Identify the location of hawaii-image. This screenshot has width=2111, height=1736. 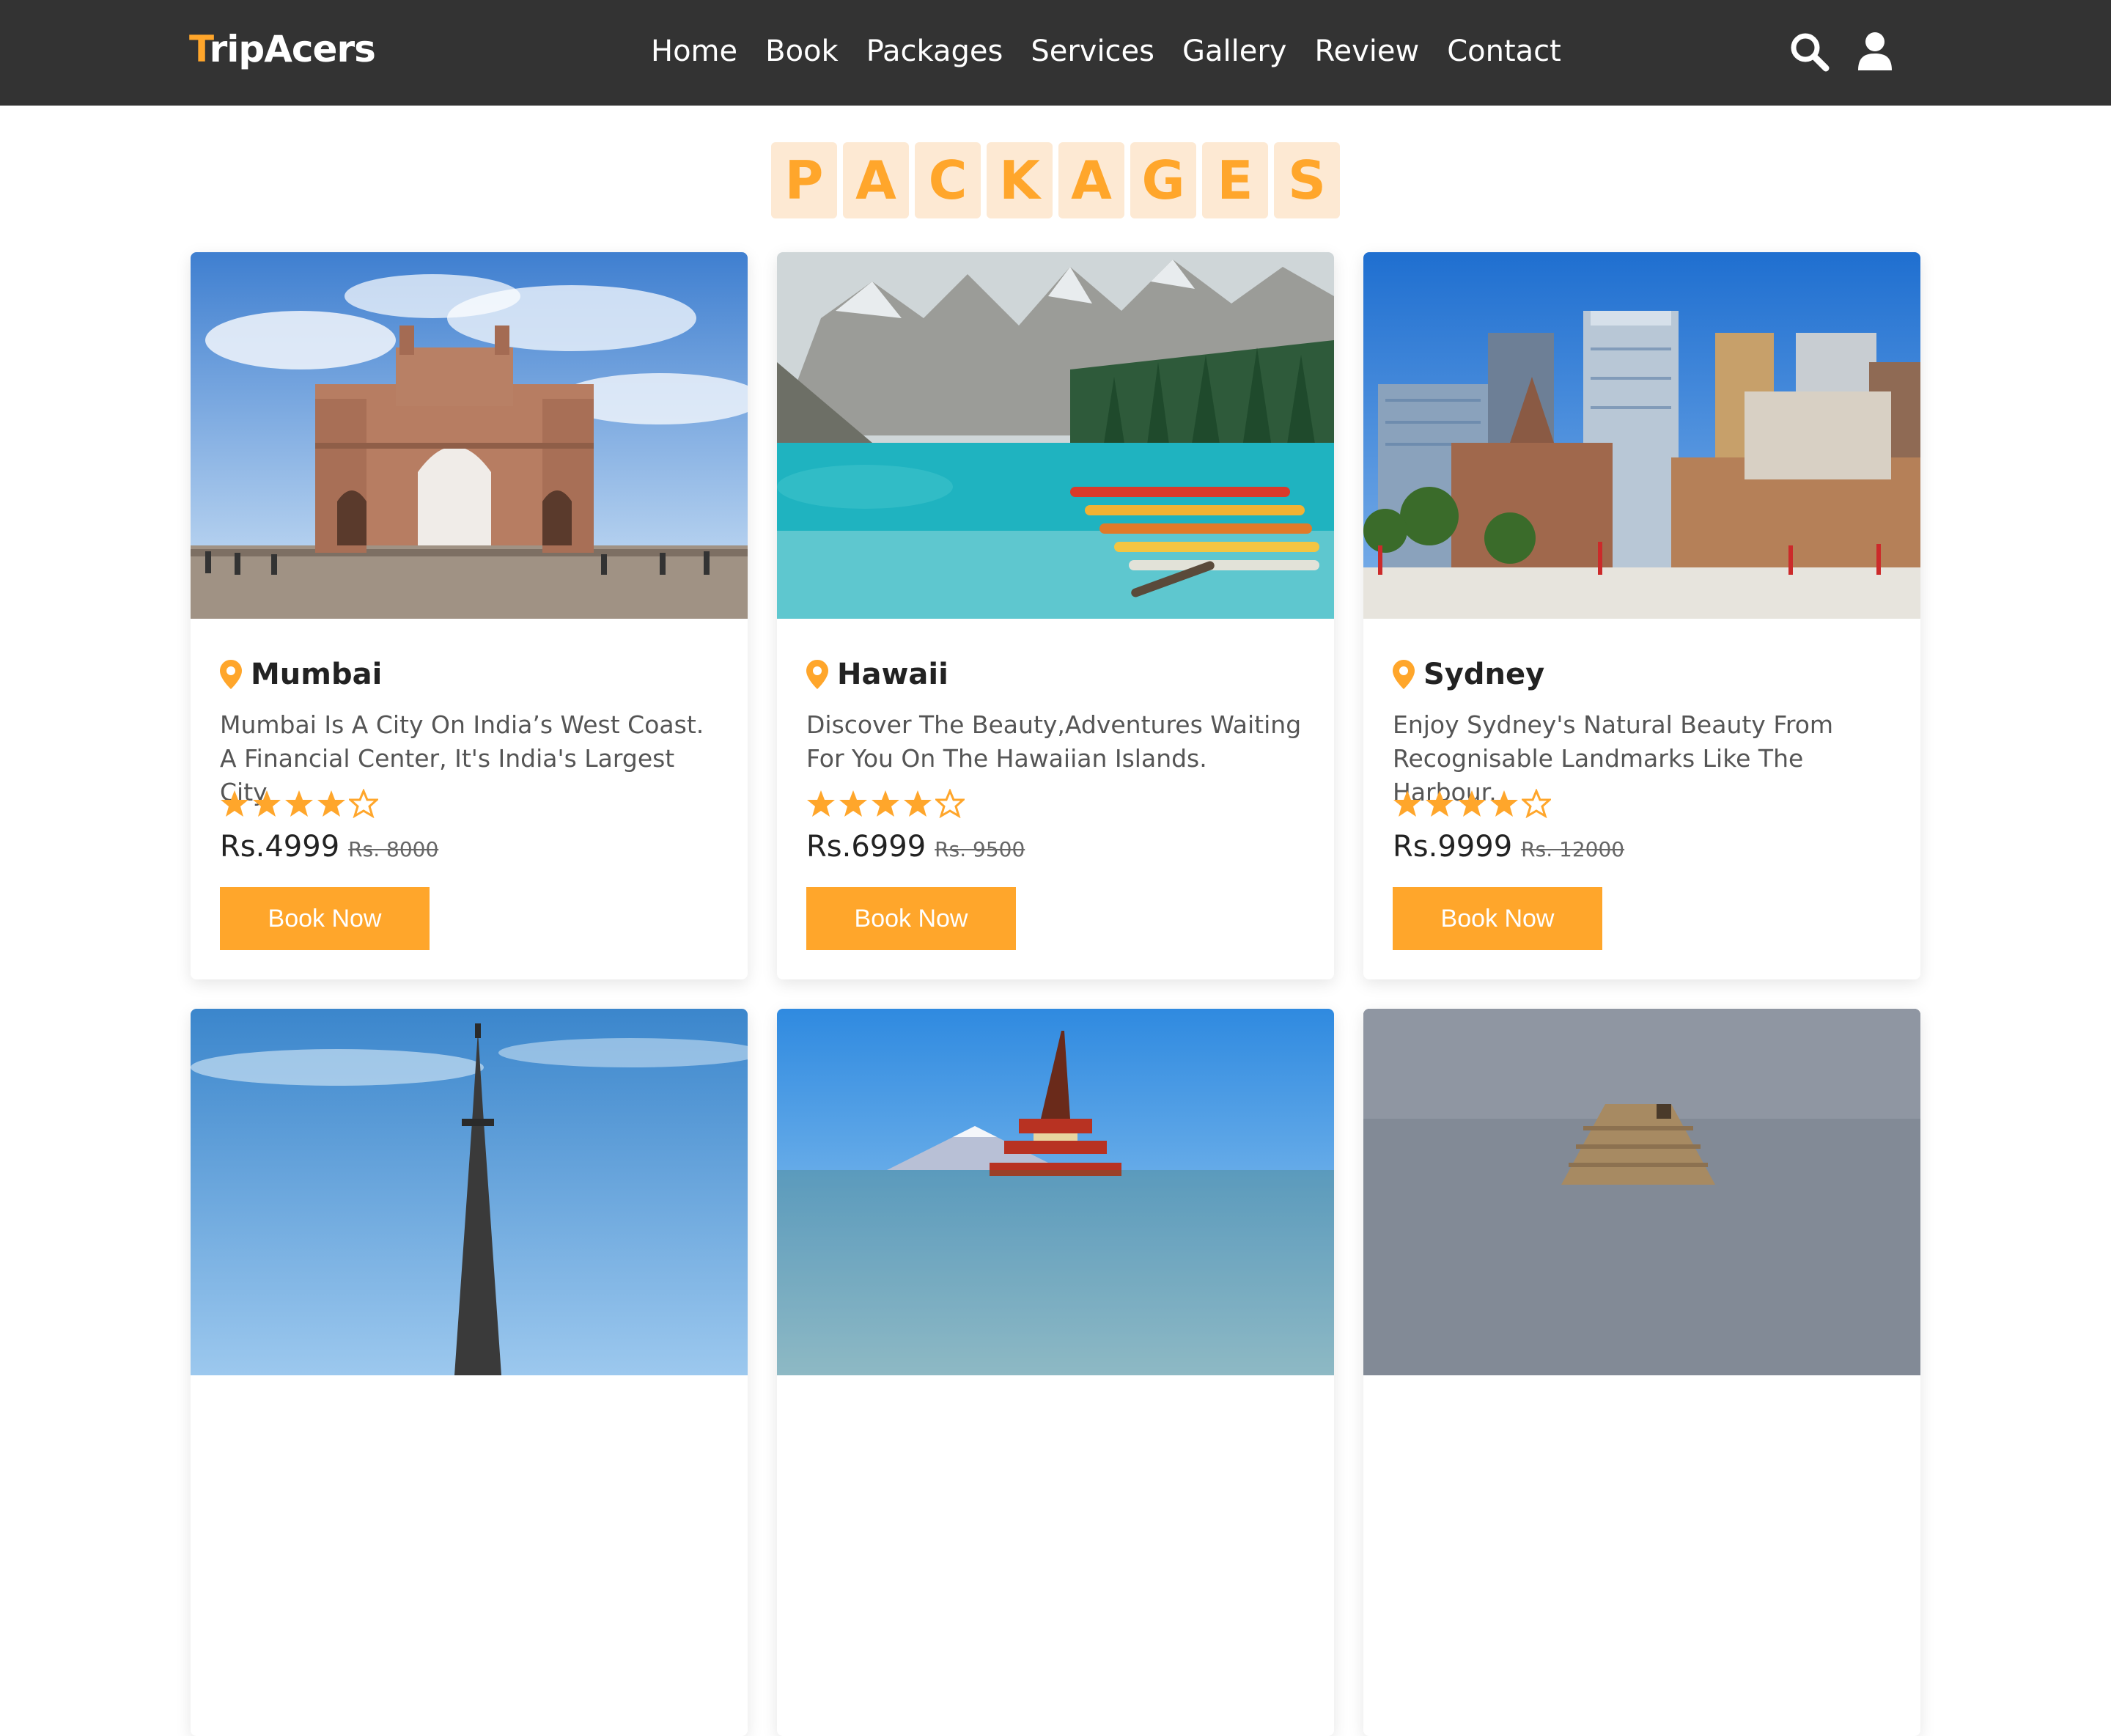
(1055, 436).